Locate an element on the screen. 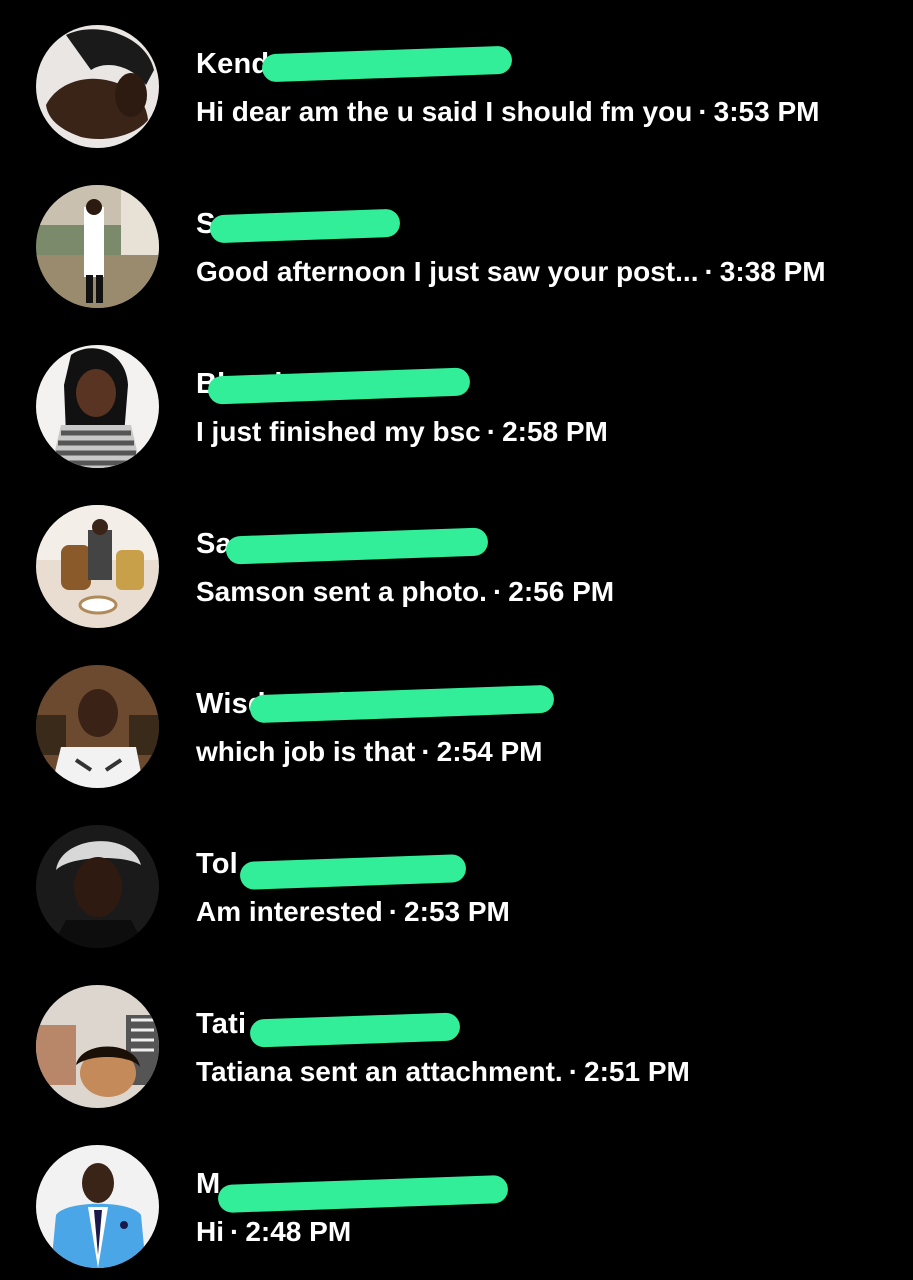 This screenshot has height=1280, width=913. message-time: 2:56 PM is located at coordinates (561, 591).